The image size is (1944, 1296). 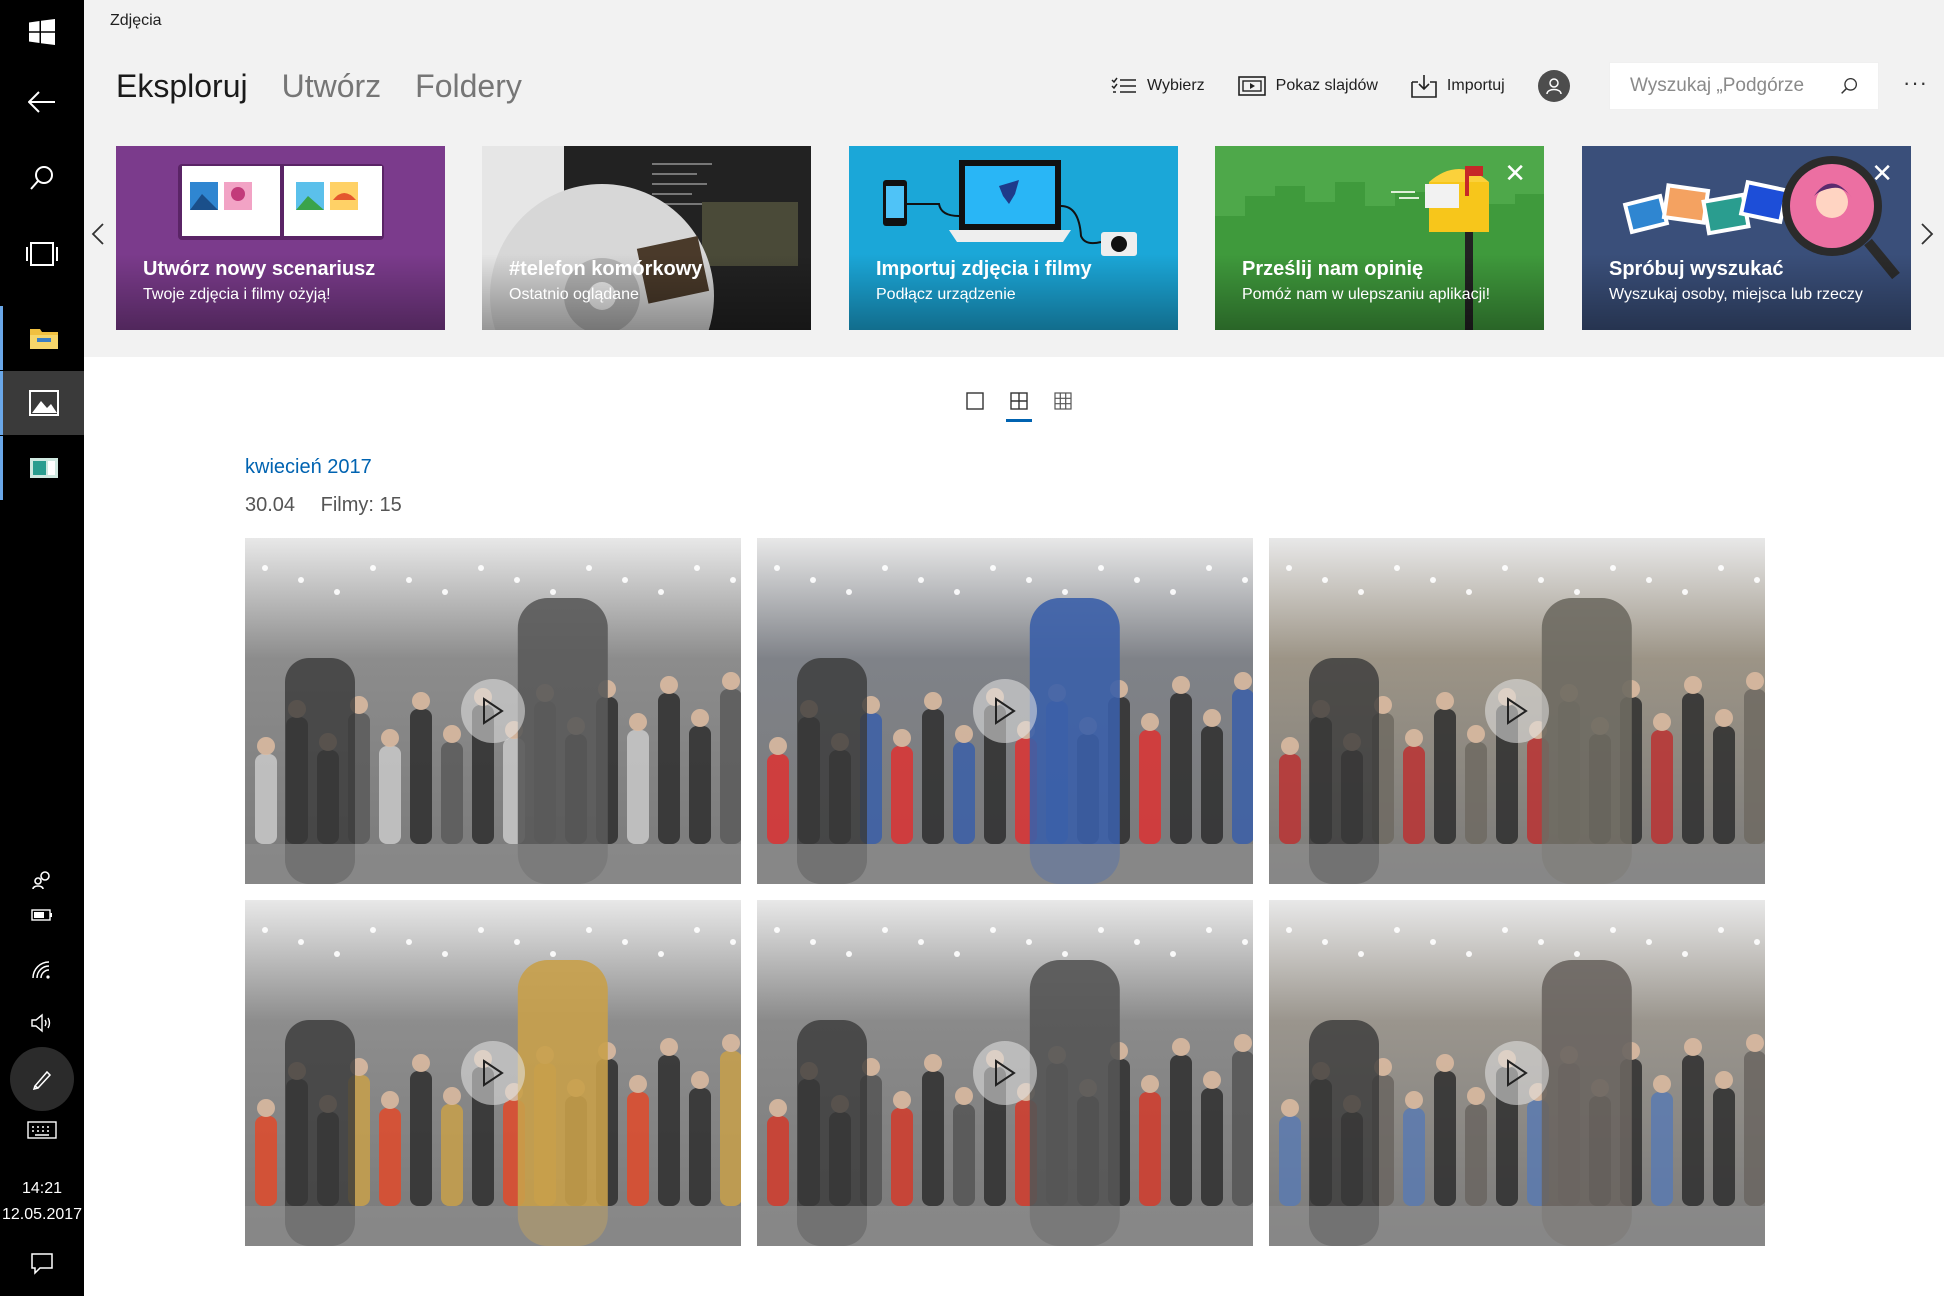 I want to click on card-subtitle: Twoje zdjęcia i filmy ożyją!, so click(x=237, y=294).